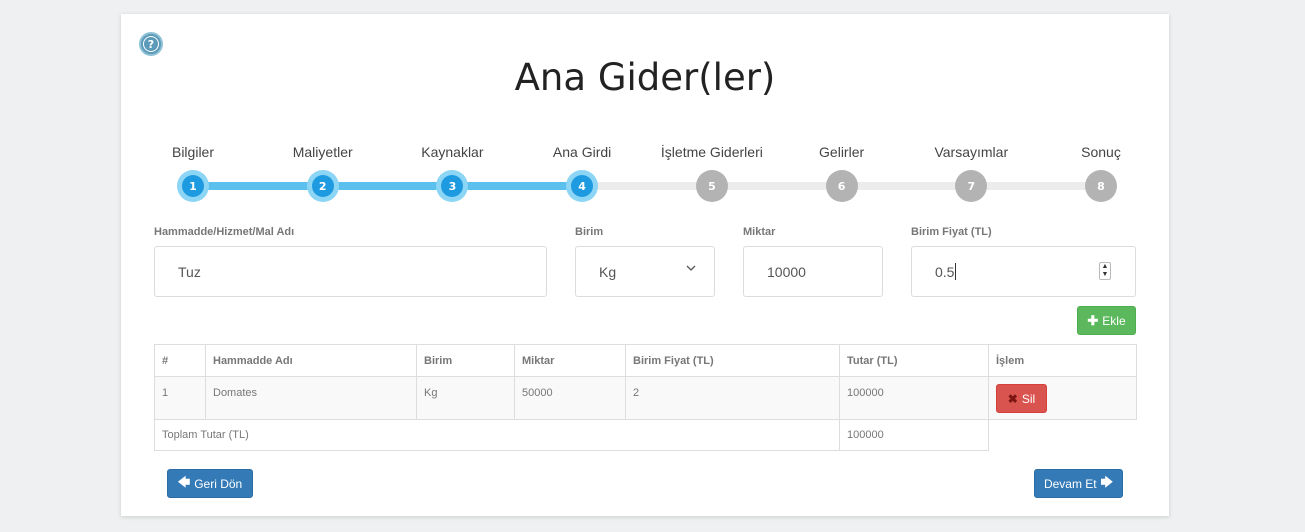 This screenshot has width=1305, height=532. I want to click on column-header: Hammadde Adı, so click(311, 360).